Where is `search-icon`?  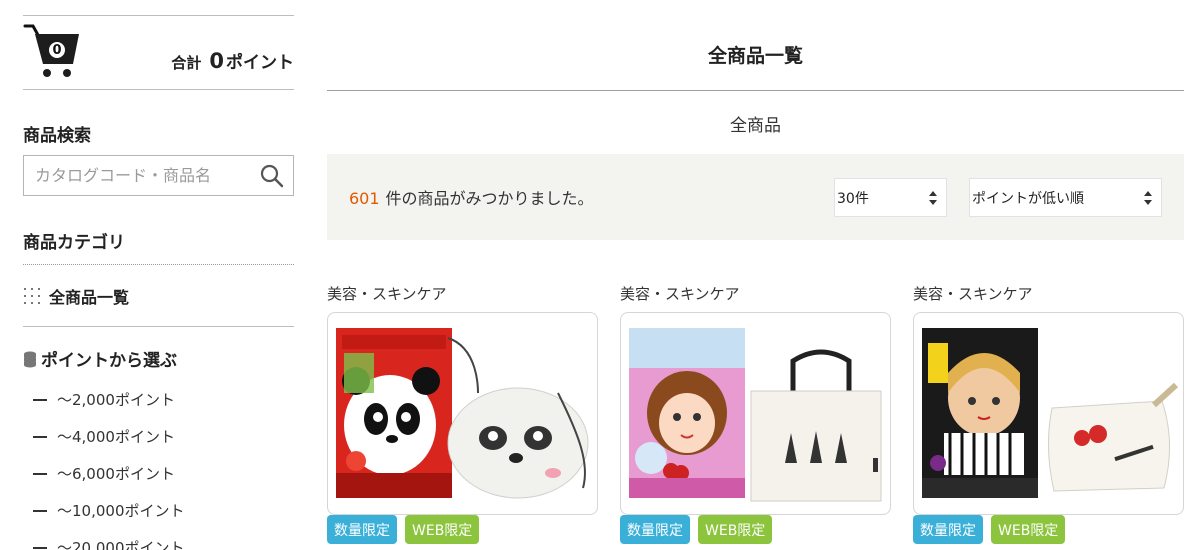
search-icon is located at coordinates (272, 176).